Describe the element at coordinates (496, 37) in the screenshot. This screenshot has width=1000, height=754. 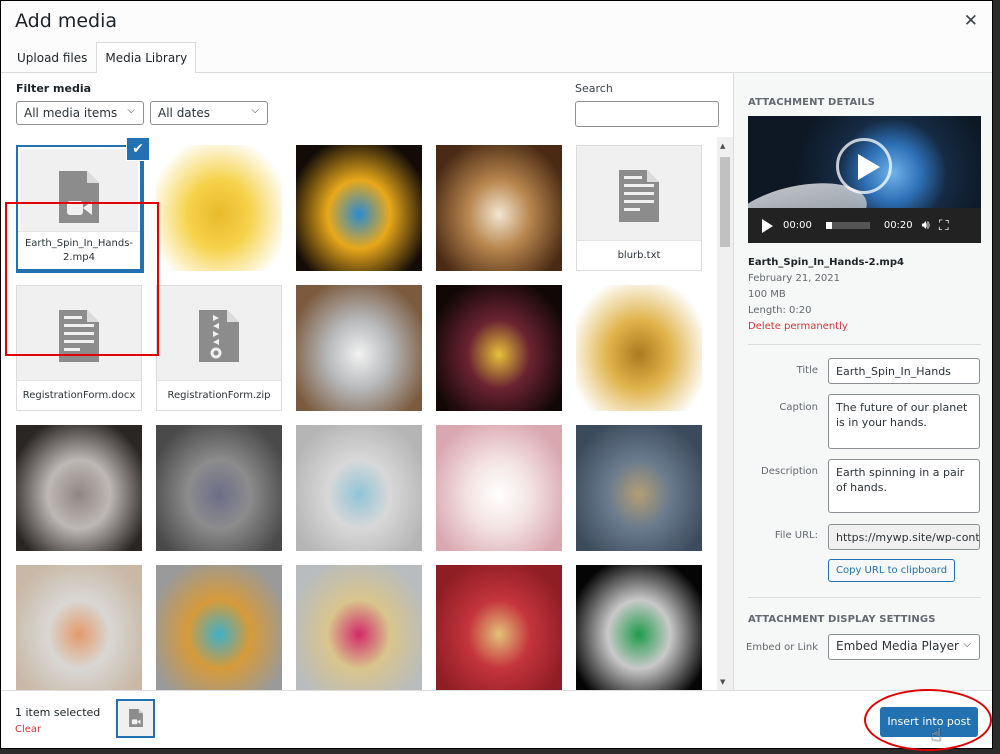
I see `modal-header: Add media ✕ Upload files Media Library` at that location.